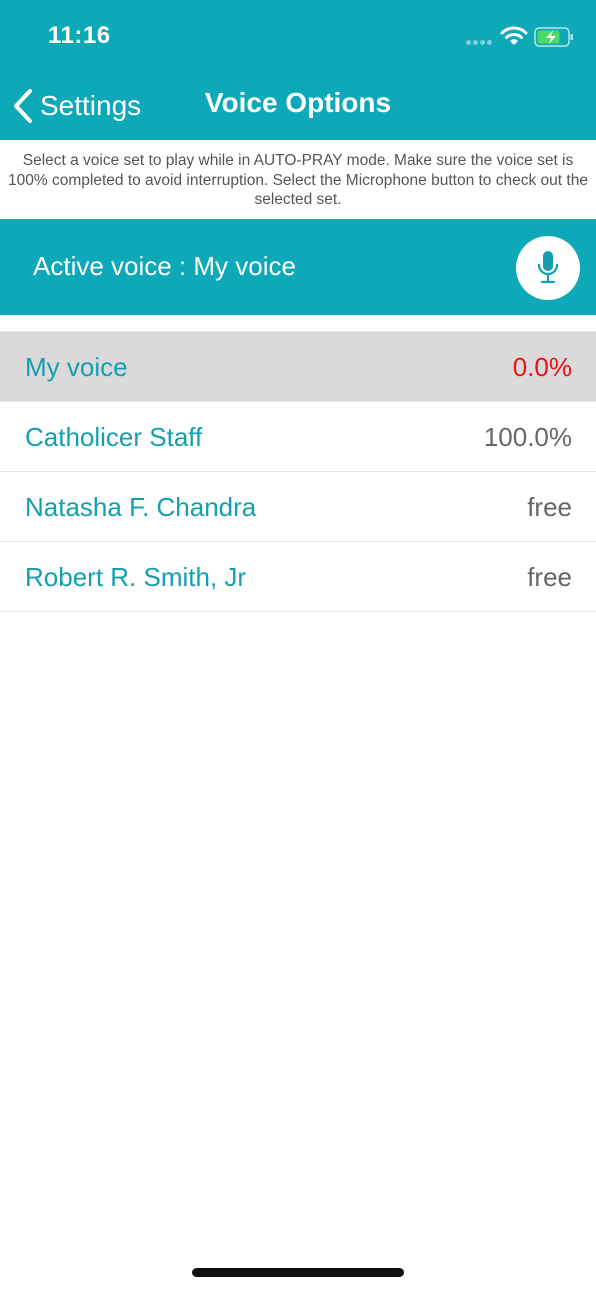 This screenshot has width=596, height=1290. I want to click on voice-row-catholicer-staff: Catholicer Staff 100.0%, so click(298, 437).